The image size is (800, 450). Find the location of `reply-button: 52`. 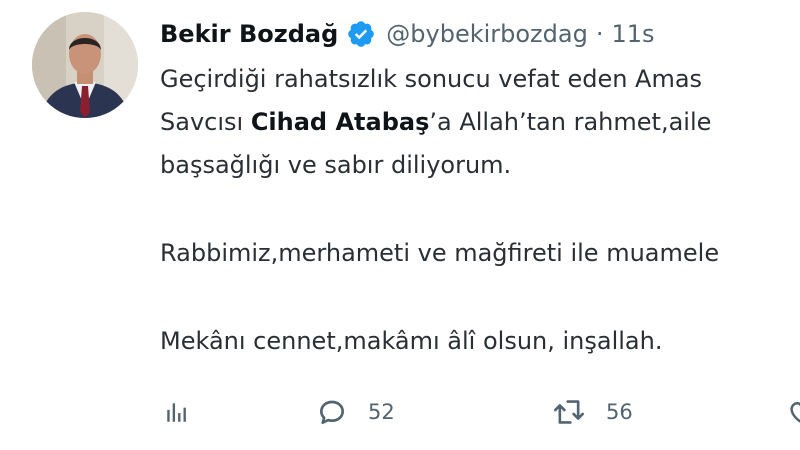

reply-button: 52 is located at coordinates (355, 412).